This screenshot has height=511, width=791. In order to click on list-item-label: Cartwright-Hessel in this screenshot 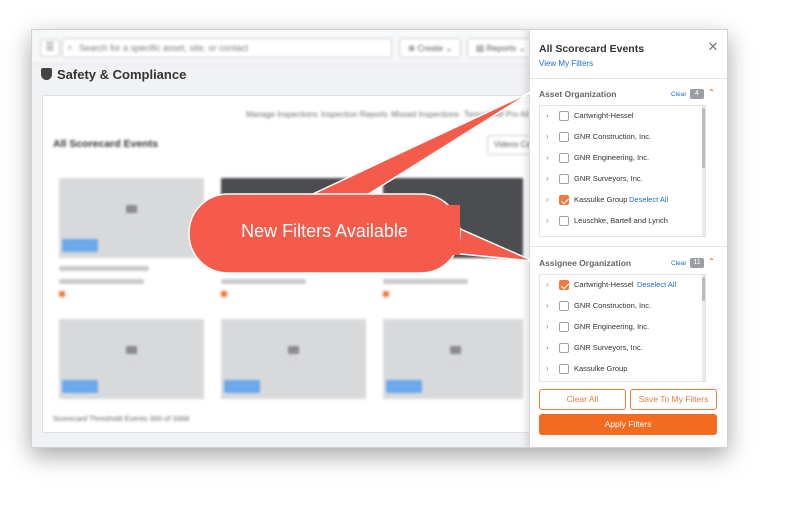, I will do `click(604, 284)`.